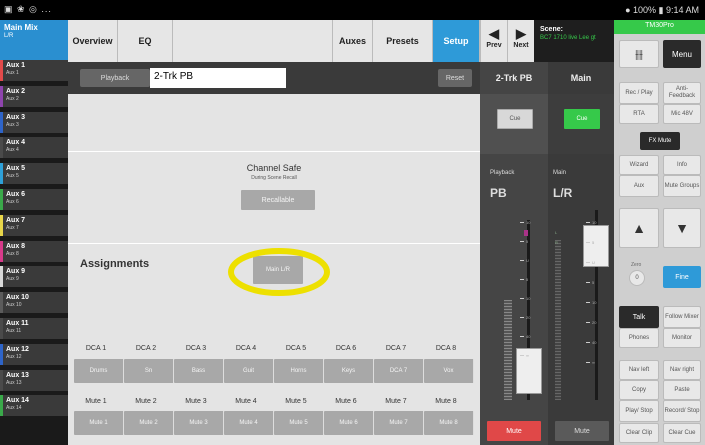 The height and width of the screenshot is (445, 705). What do you see at coordinates (34, 148) in the screenshot?
I see `sidebar-item-aux-4: Aux 4 Aux 4` at bounding box center [34, 148].